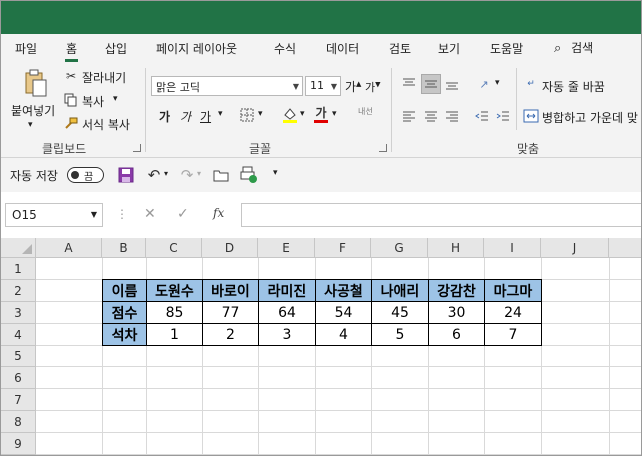  I want to click on merge-center-icon, so click(531, 116).